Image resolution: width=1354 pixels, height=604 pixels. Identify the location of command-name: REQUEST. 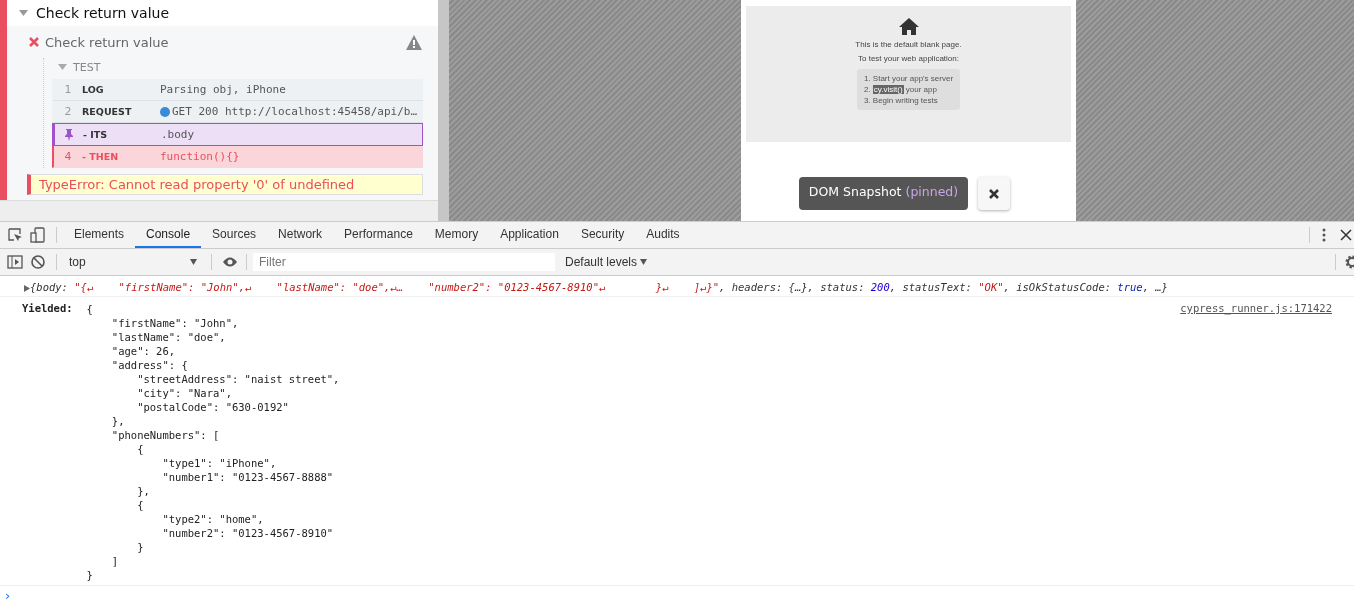
(107, 111).